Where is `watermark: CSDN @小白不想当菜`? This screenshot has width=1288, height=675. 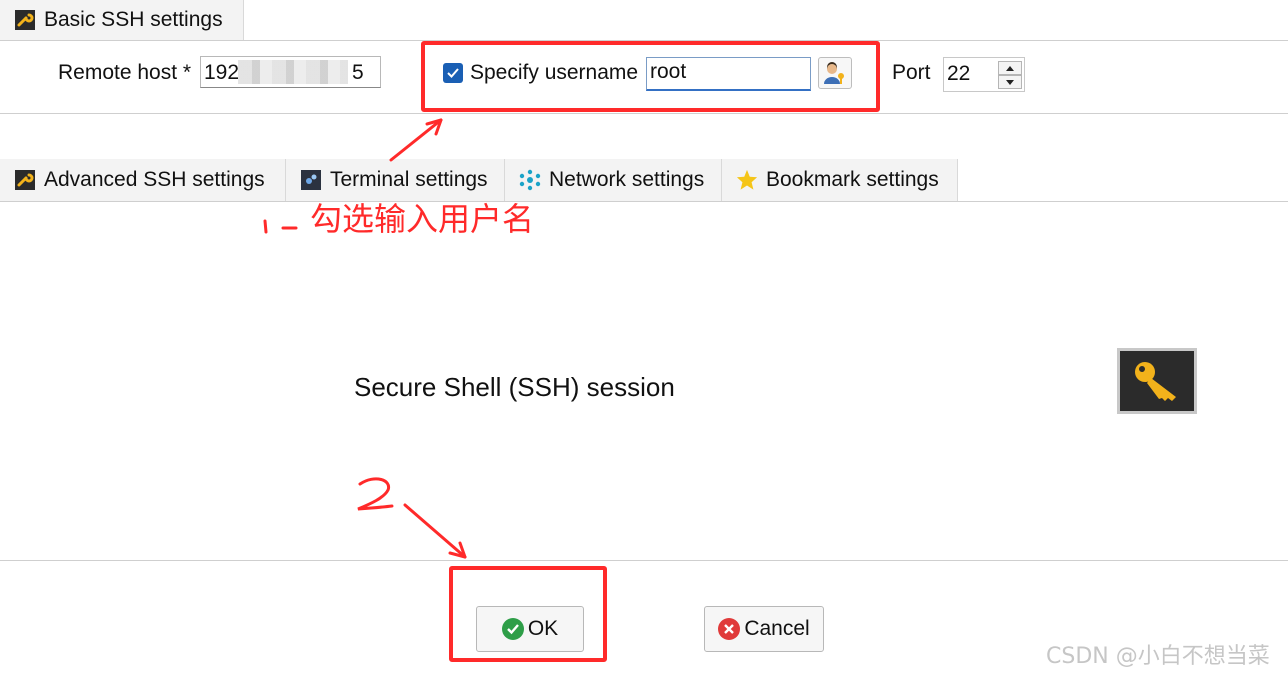 watermark: CSDN @小白不想当菜 is located at coordinates (1158, 656).